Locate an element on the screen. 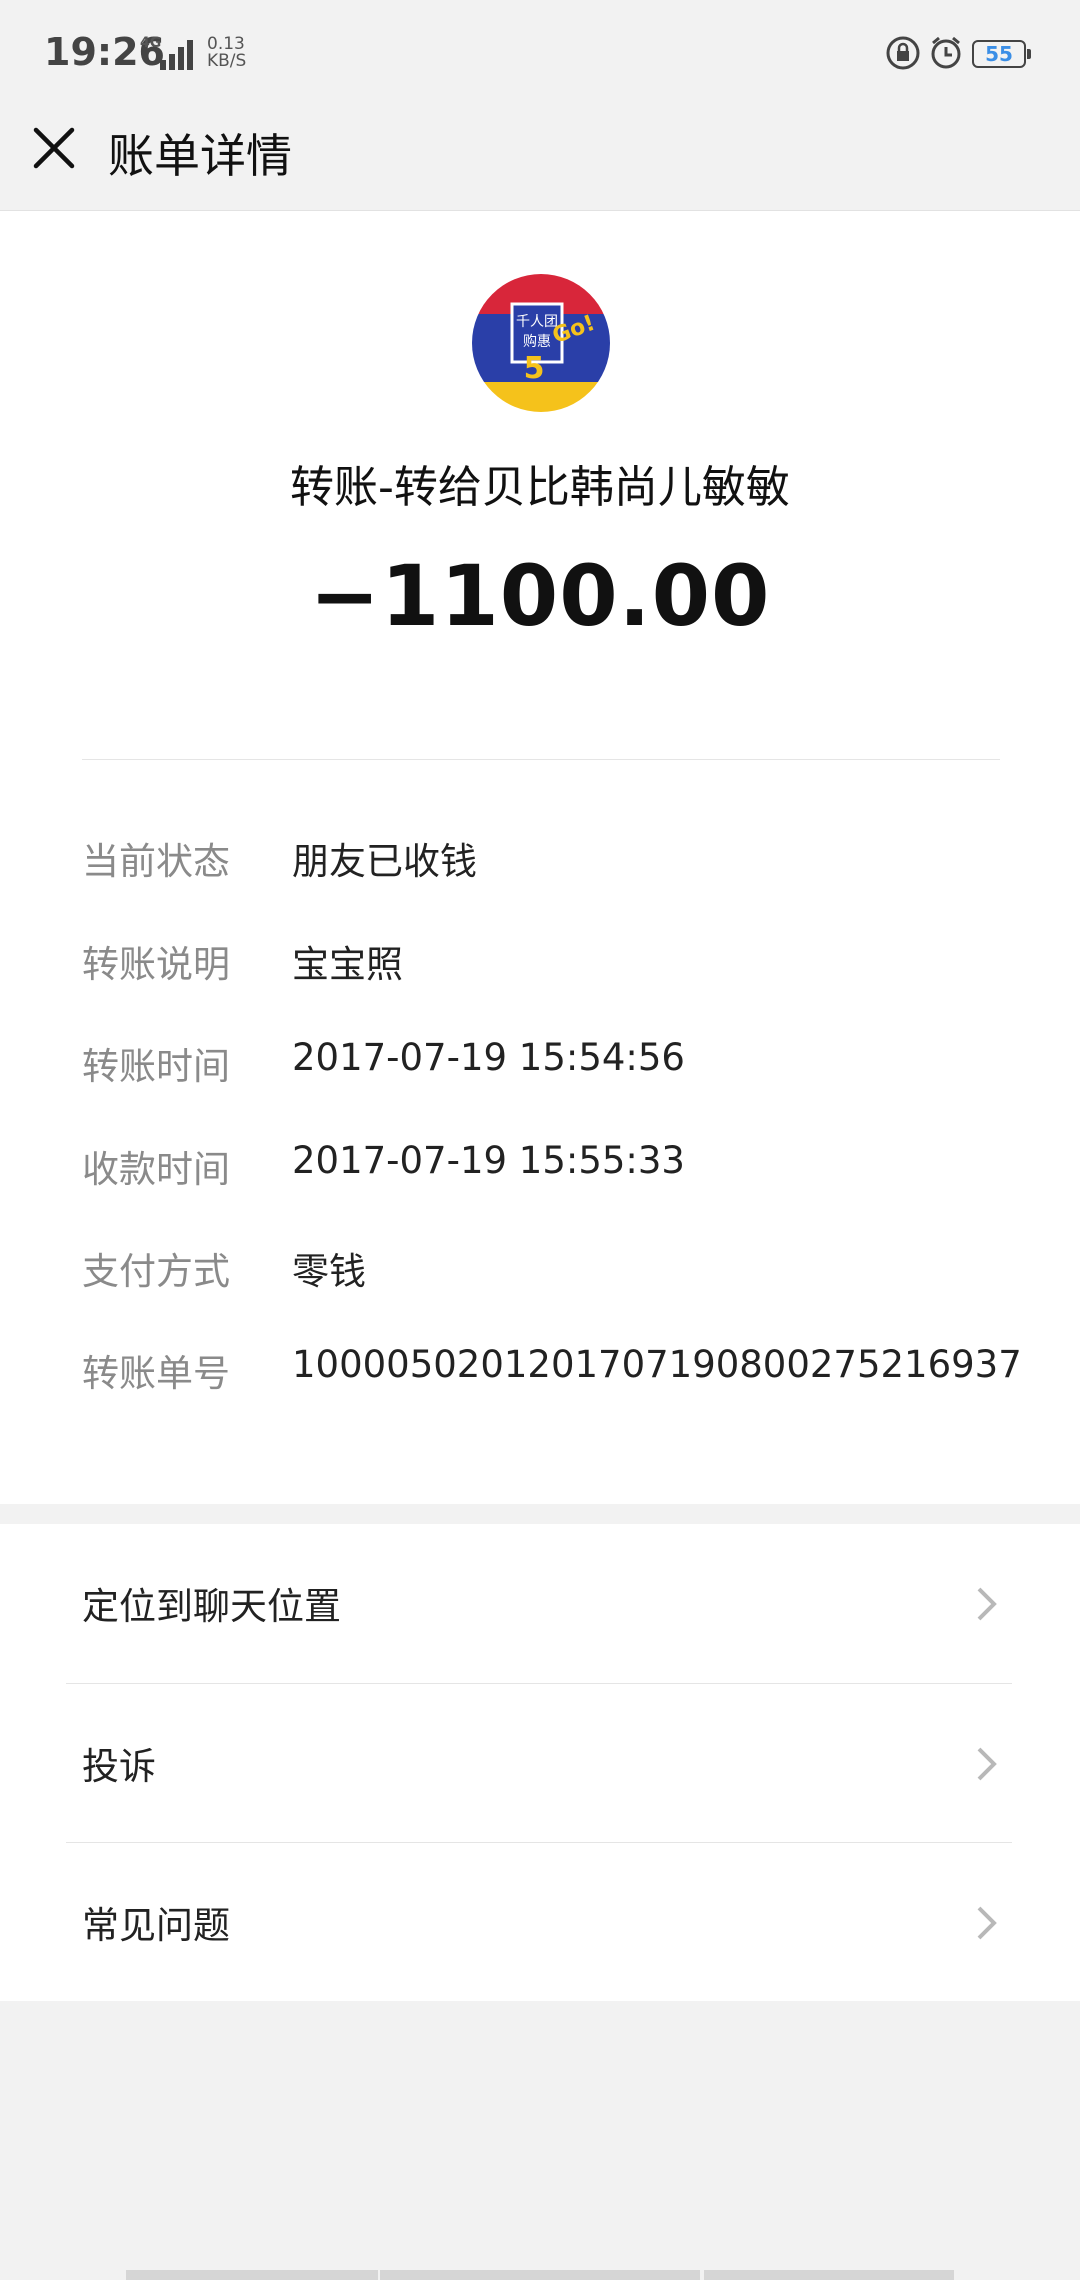 Image resolution: width=1080 pixels, height=2280 pixels. detail-row-transfer-time: 转账时间 2017-07-19 15:54:56 is located at coordinates (540, 1066).